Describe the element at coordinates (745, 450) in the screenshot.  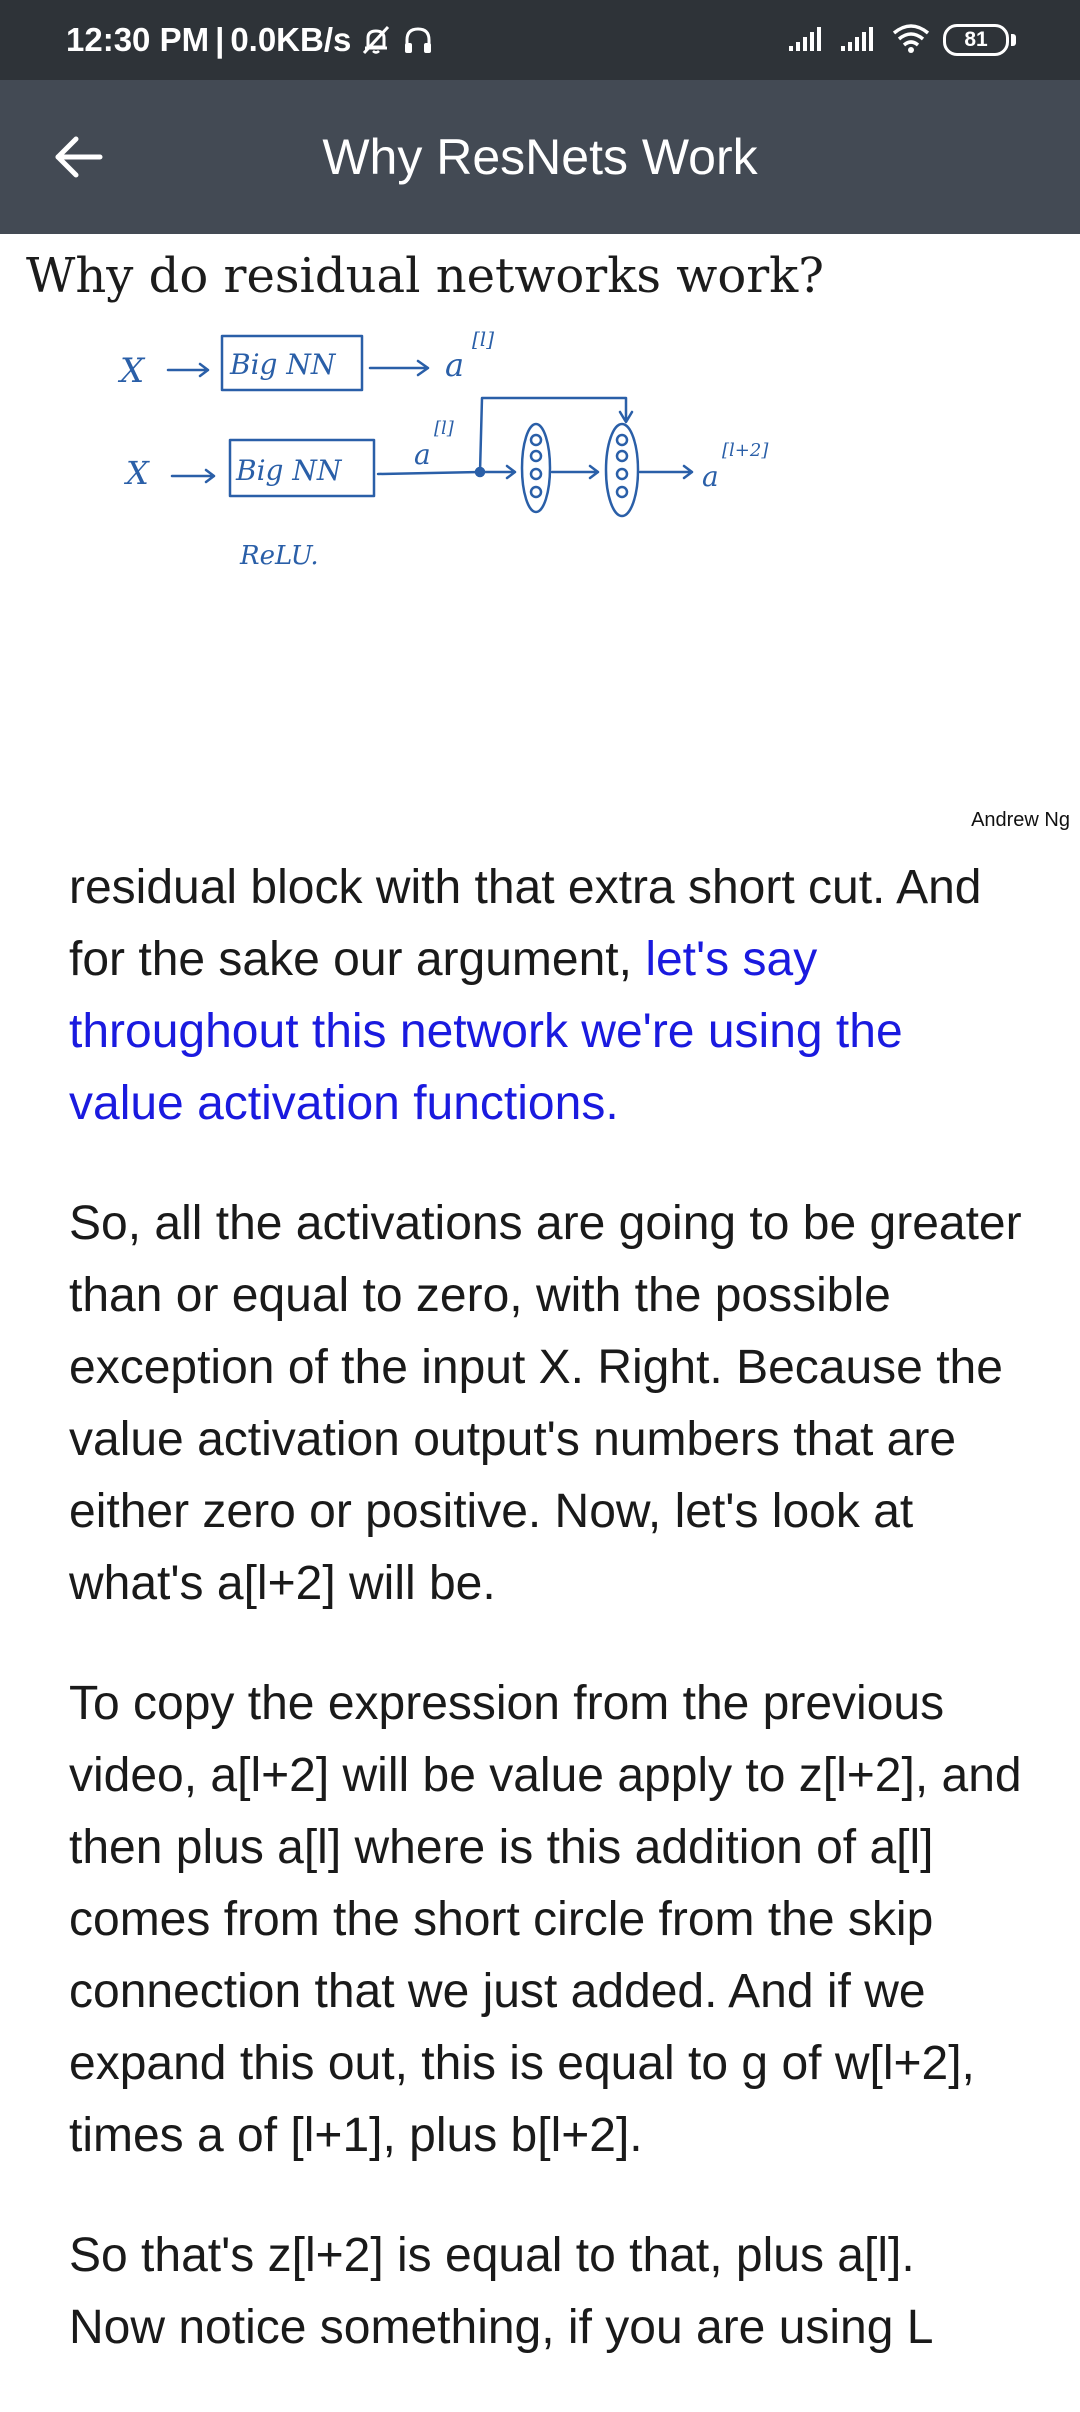
I see `diagram-sup3: [l+2]` at that location.